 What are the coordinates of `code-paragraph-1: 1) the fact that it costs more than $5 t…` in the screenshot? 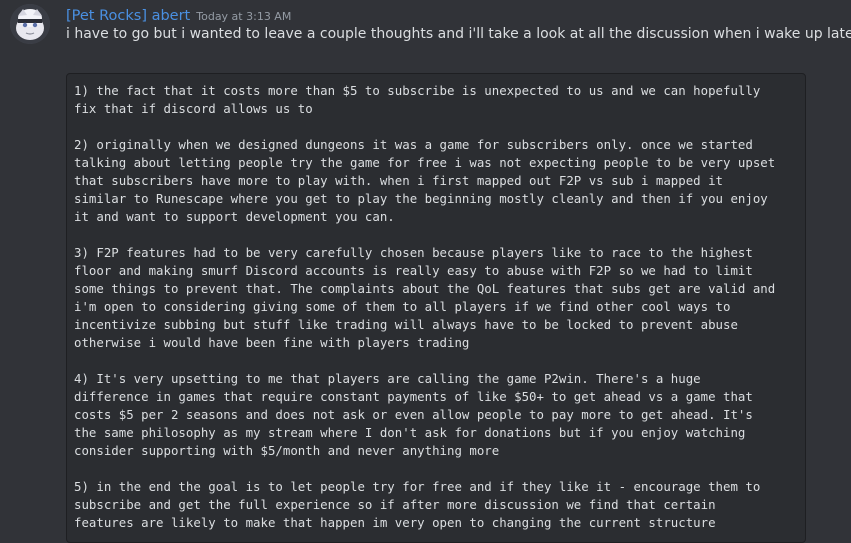 It's located at (417, 99).